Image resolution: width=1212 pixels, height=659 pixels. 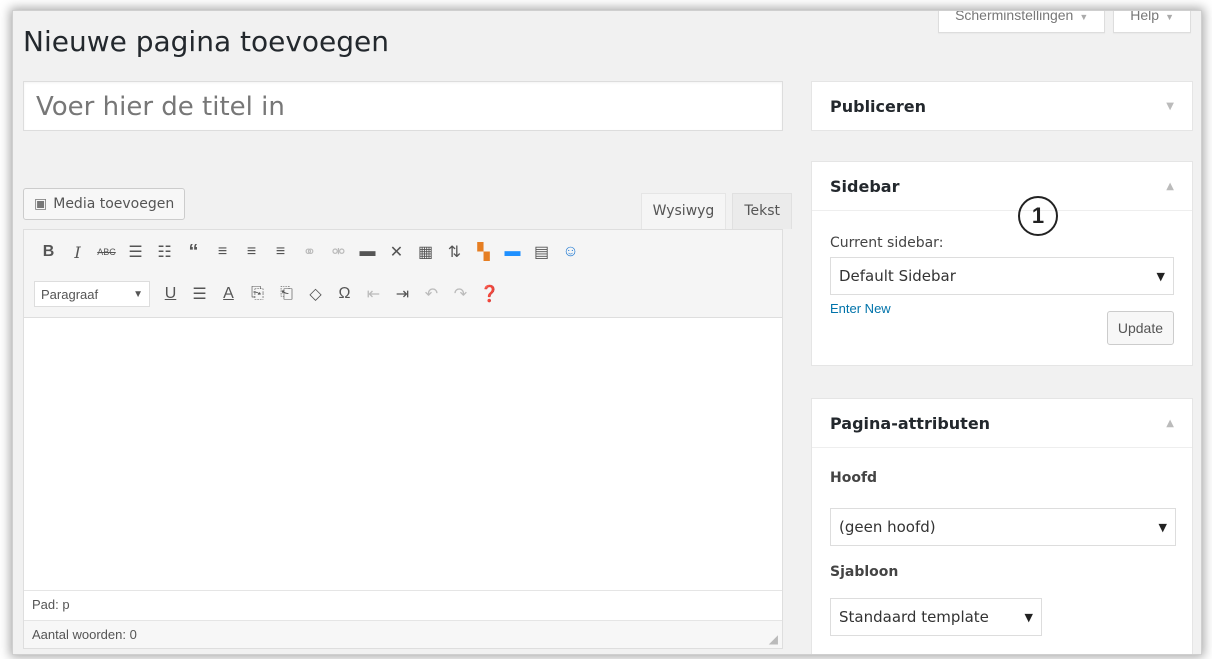 I want to click on link-icon: ⚭, so click(x=309, y=252).